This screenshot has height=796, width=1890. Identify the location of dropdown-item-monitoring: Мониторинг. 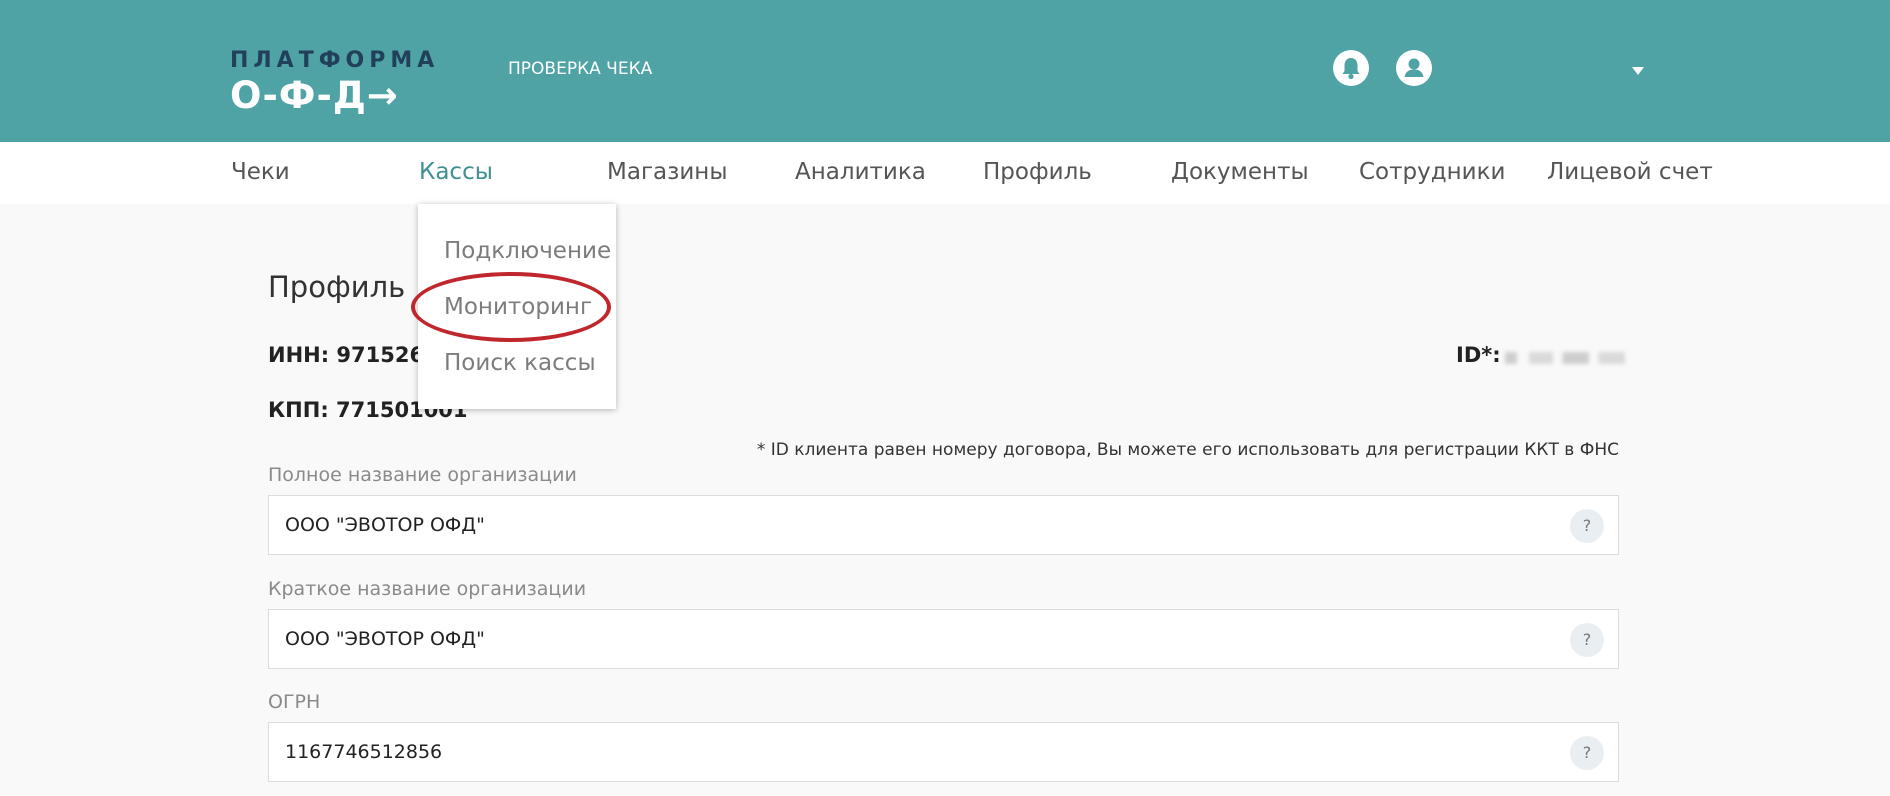
(518, 307).